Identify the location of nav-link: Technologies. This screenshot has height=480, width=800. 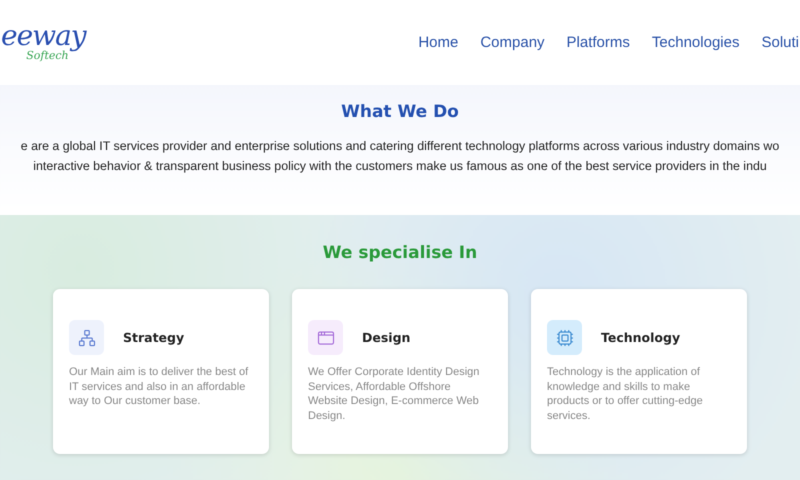
(696, 42).